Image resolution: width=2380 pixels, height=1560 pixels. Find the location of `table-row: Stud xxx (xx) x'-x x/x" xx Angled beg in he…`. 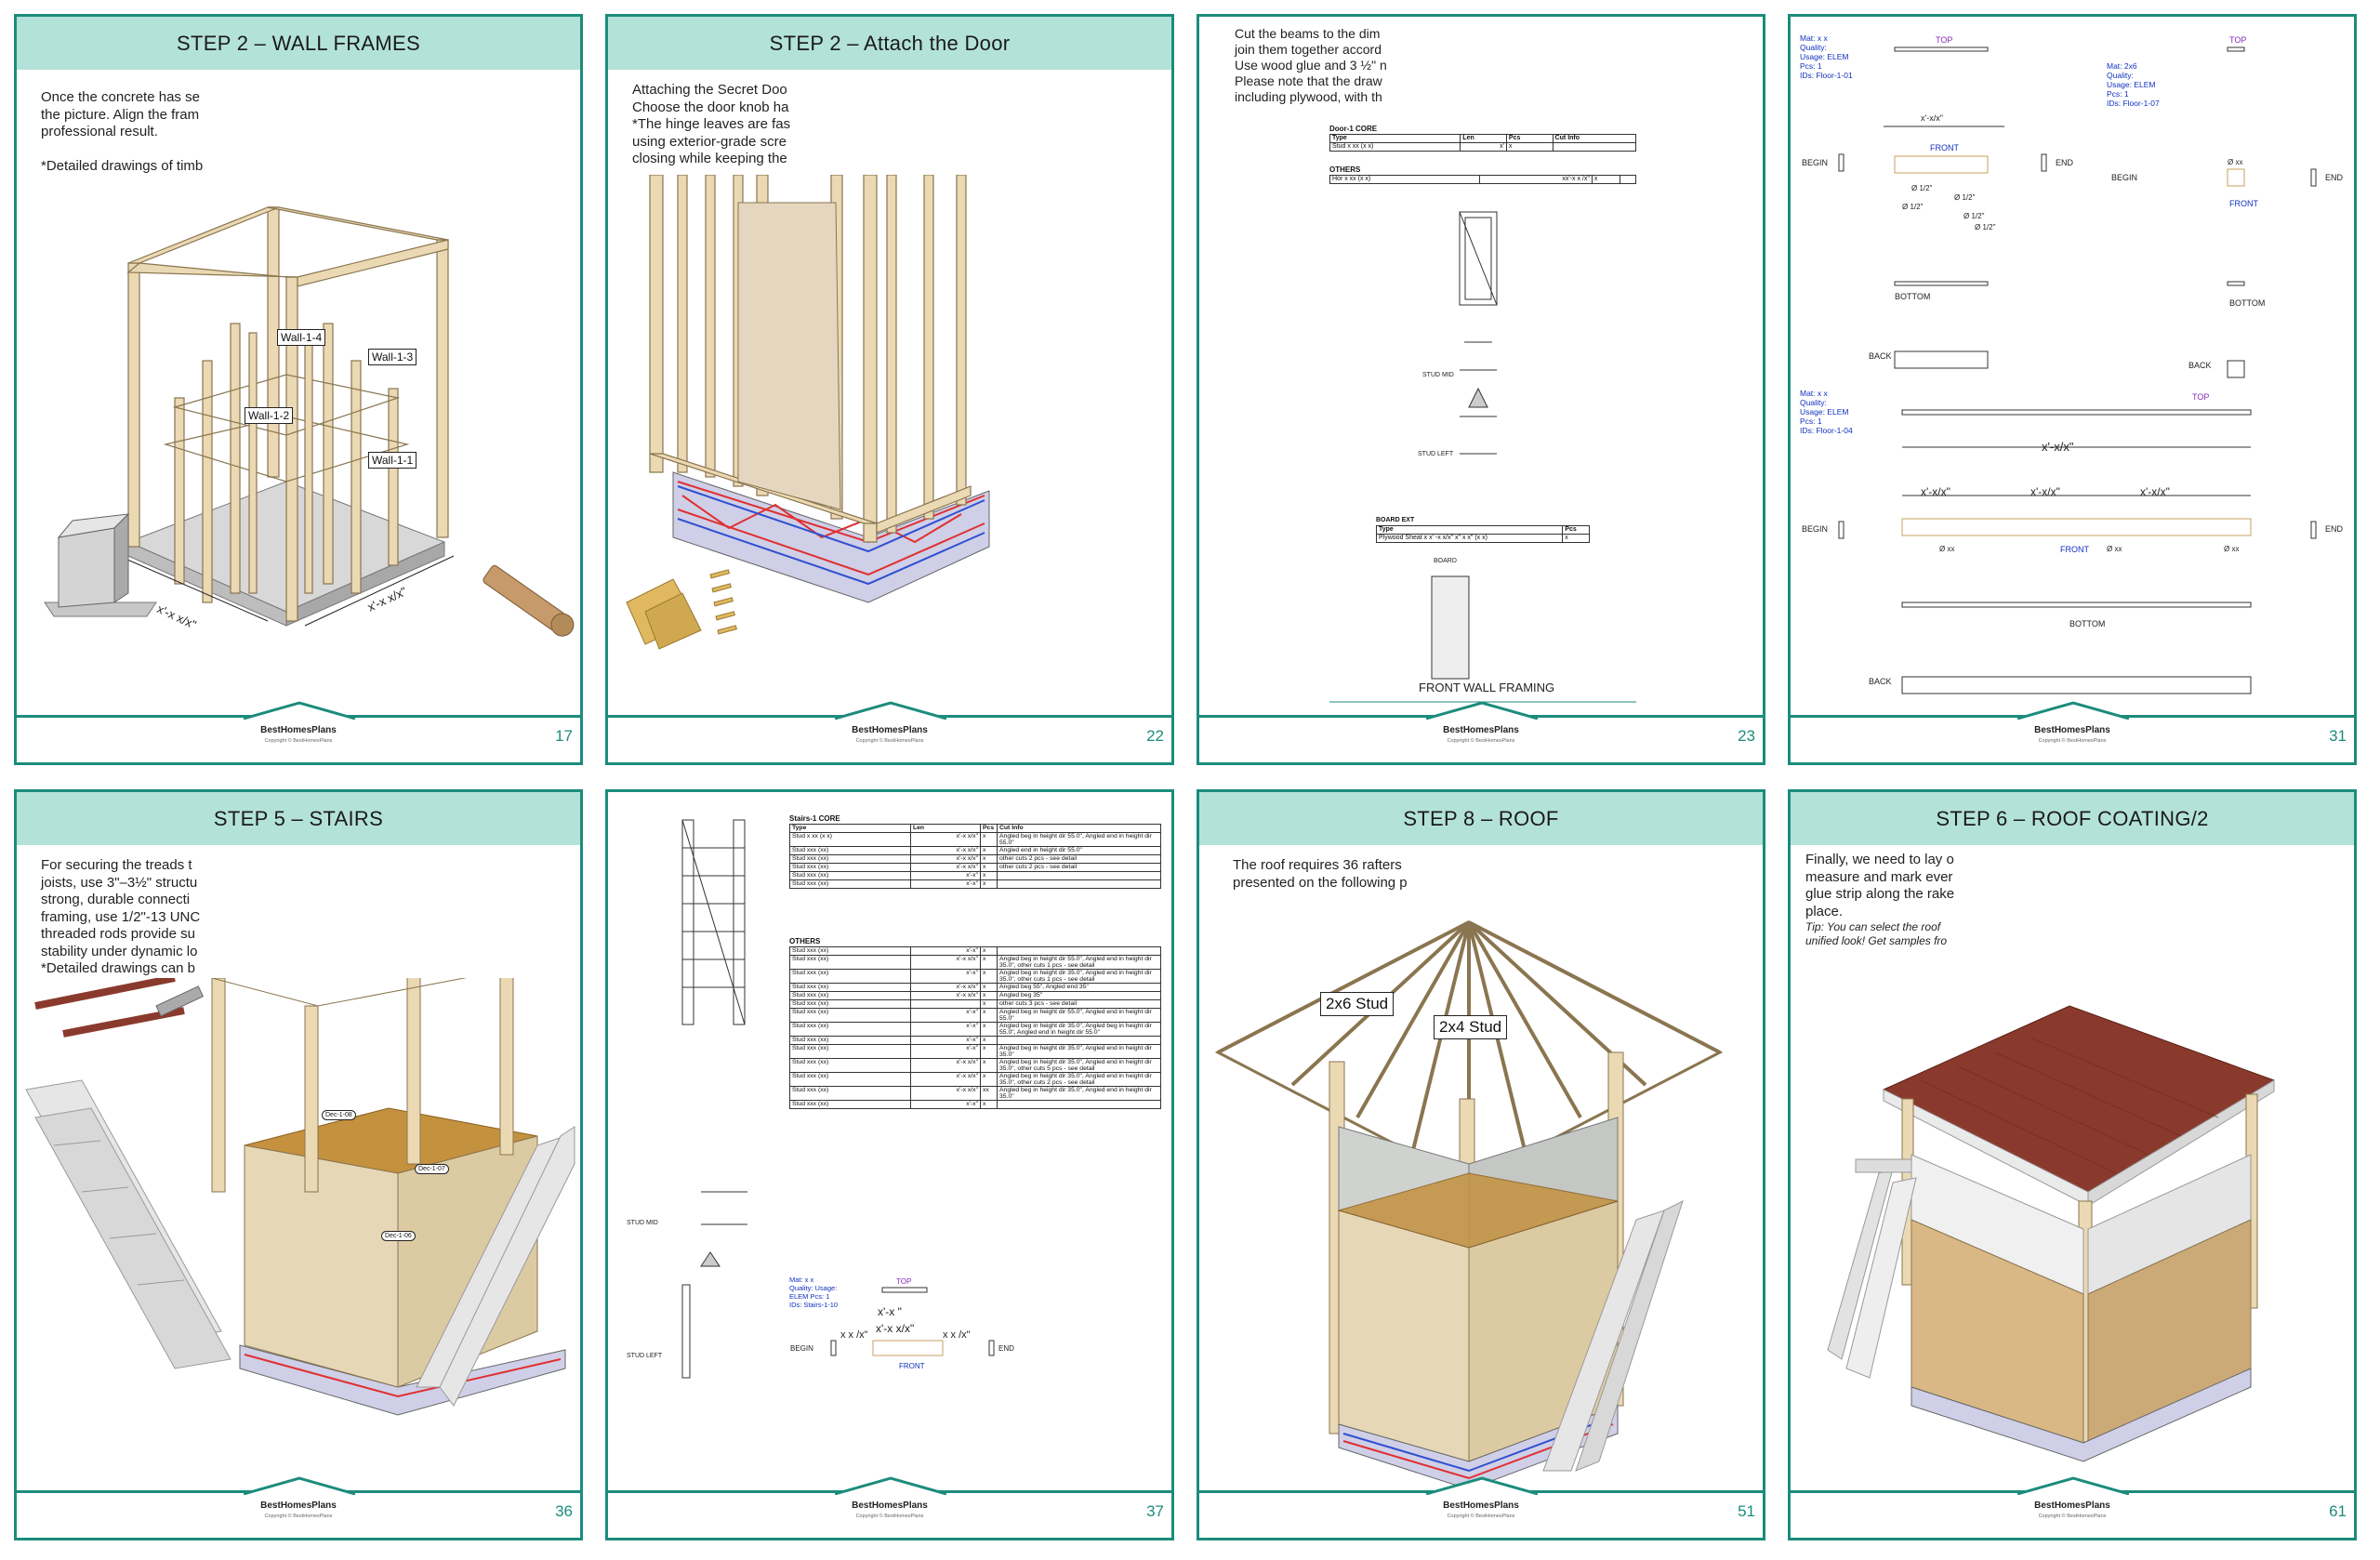

table-row: Stud xxx (xx) x'-x x/x" xx Angled beg in he… is located at coordinates (975, 1093).